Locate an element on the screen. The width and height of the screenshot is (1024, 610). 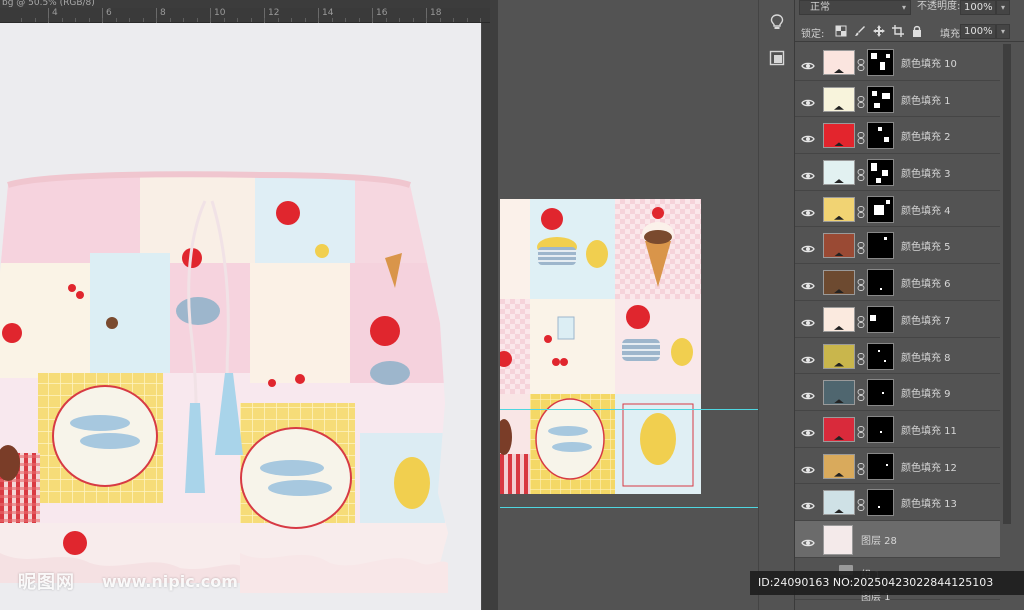
lock-artboard-icon is located at coordinates (898, 31).